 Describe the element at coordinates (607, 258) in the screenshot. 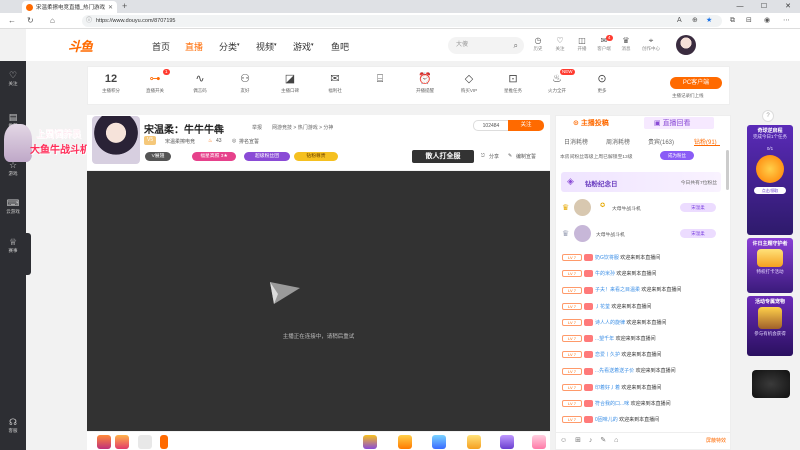

I see `chat-username: 奶G饮将服` at that location.